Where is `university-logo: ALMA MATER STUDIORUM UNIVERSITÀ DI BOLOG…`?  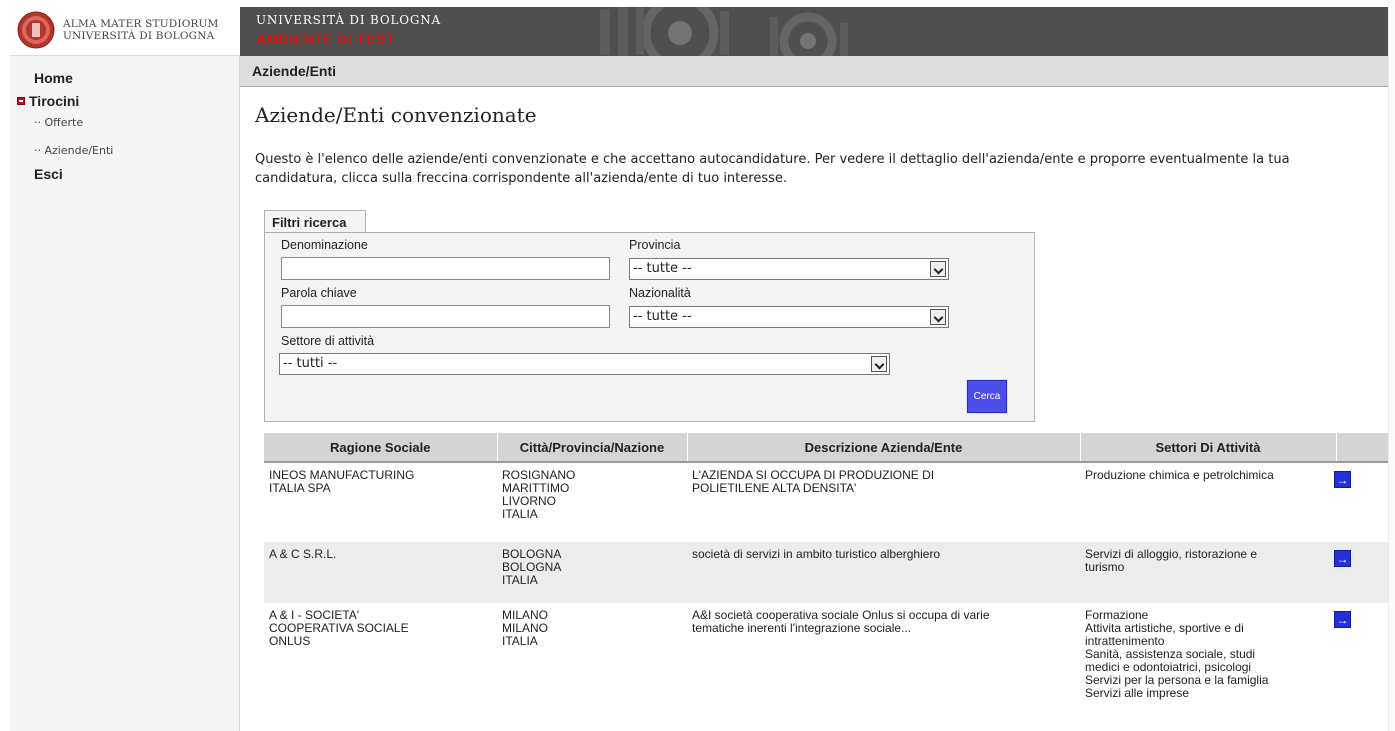
university-logo: ALMA MATER STUDIORUM UNIVERSITÀ DI BOLOG… is located at coordinates (125, 31).